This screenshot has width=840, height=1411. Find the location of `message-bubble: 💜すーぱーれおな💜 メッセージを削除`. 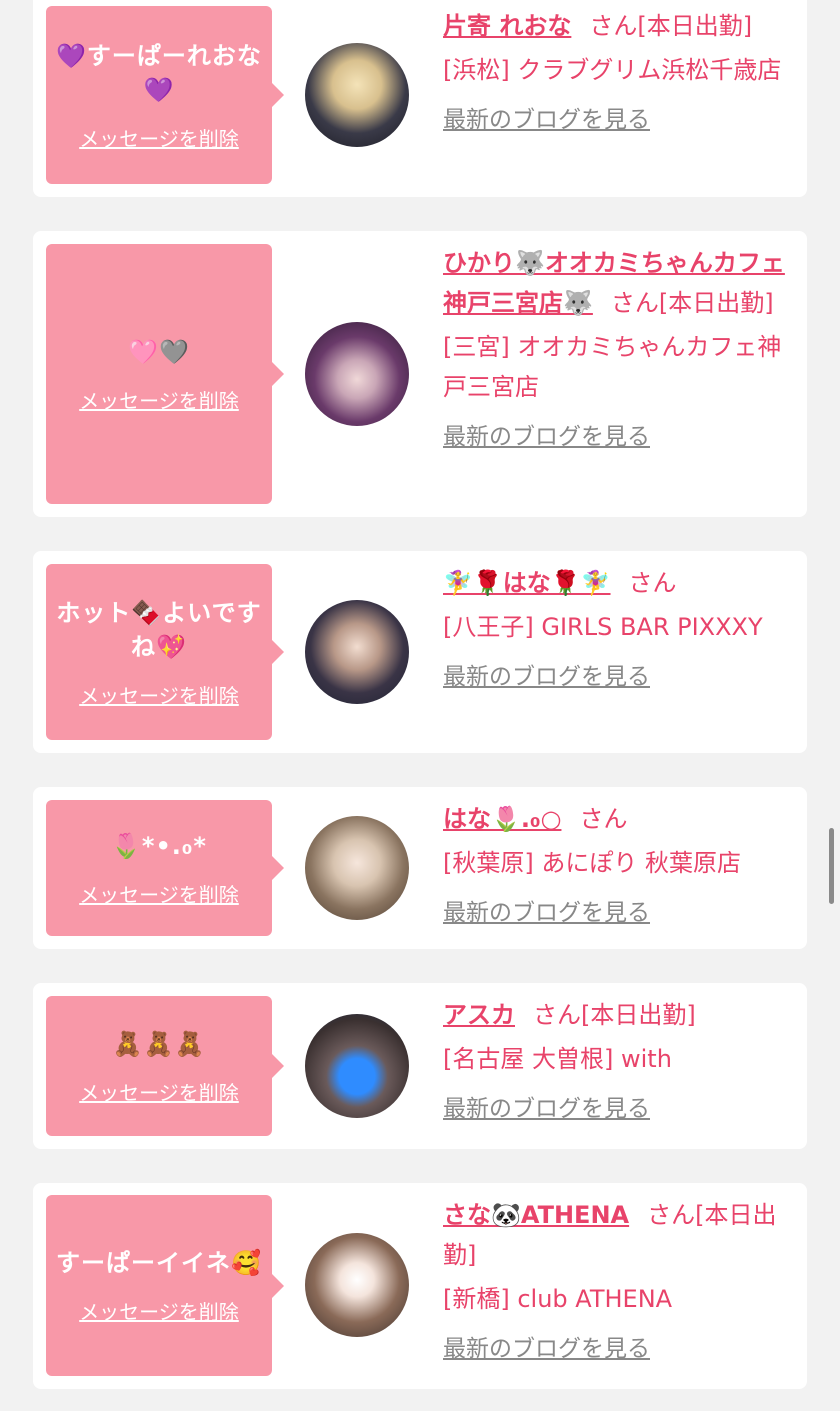

message-bubble: 💜すーぱーれおな💜 メッセージを削除 is located at coordinates (165, 95).